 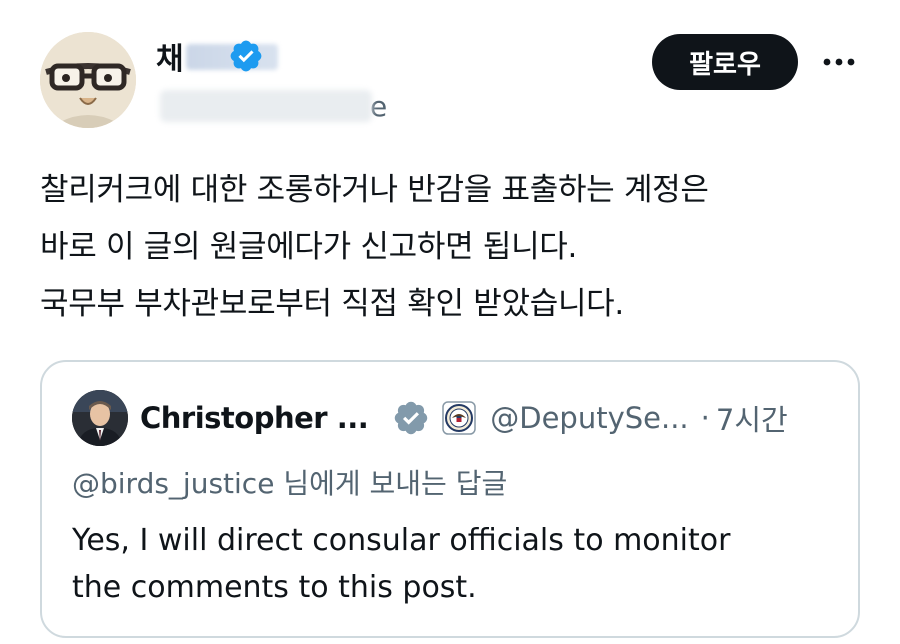 I want to click on government-badge-icon, so click(x=411, y=418).